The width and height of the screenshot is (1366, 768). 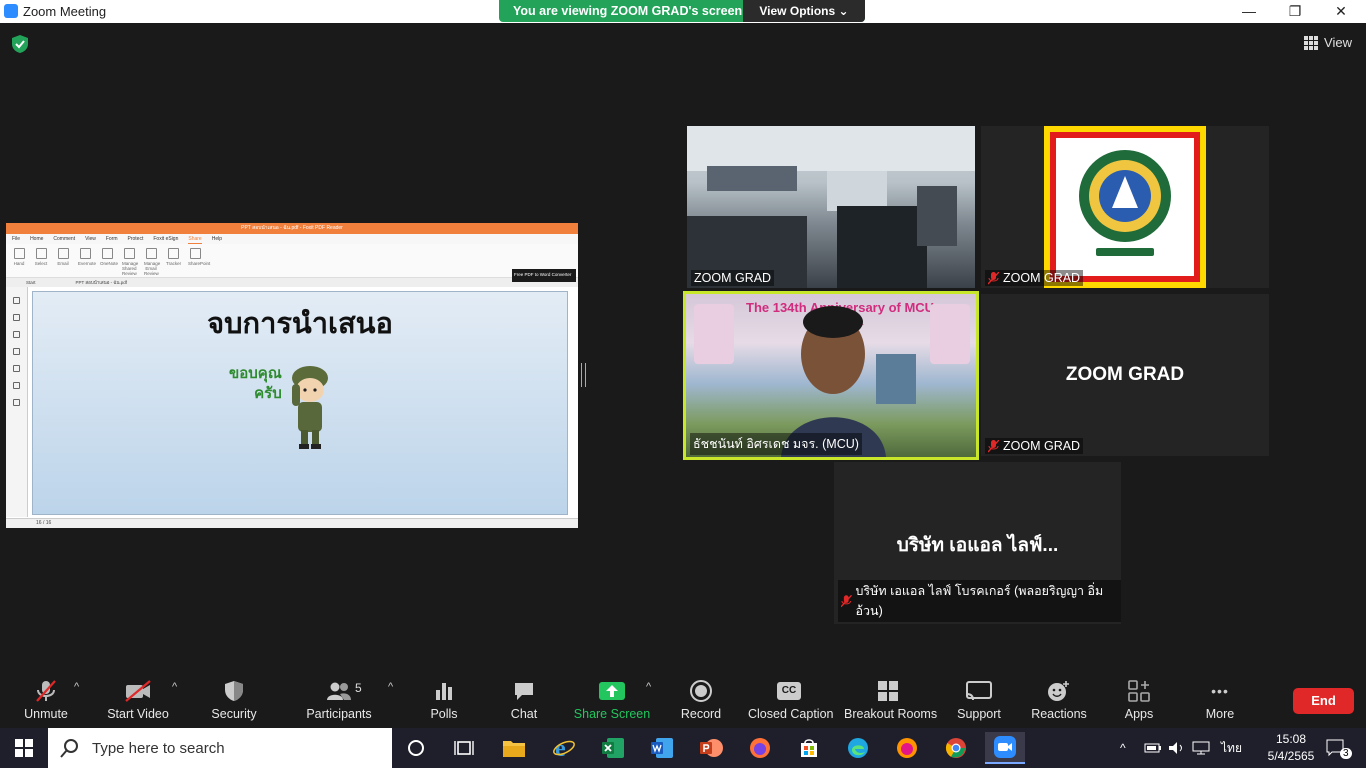 I want to click on video-tile-logo: ZOOM GRAD, so click(x=1125, y=207).